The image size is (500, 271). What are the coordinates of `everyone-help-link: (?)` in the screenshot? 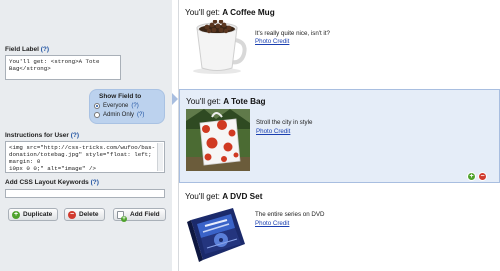 It's located at (134, 106).